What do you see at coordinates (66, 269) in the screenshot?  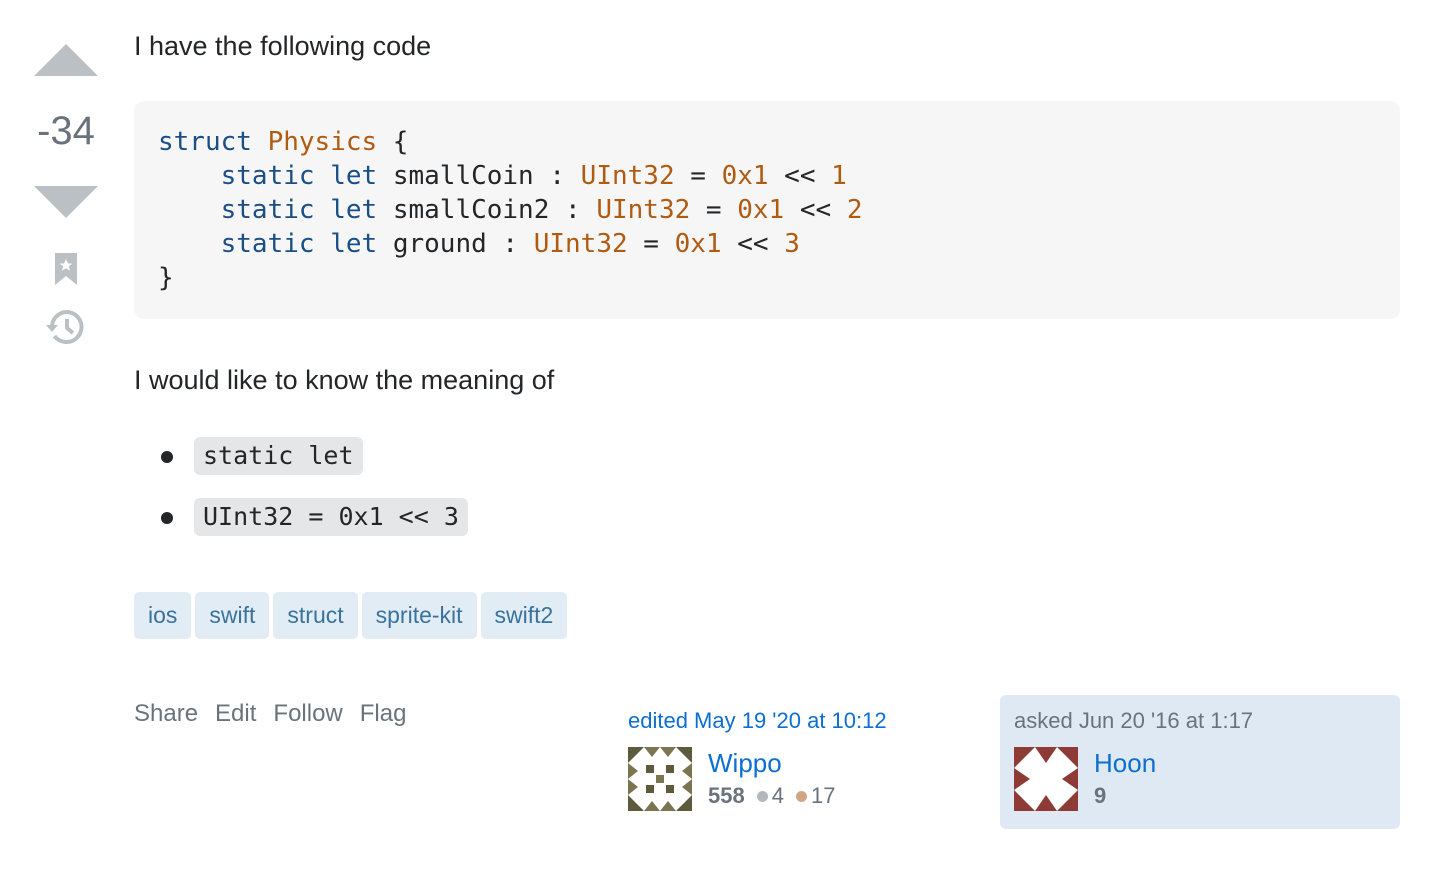 I see `bookmark-icon` at bounding box center [66, 269].